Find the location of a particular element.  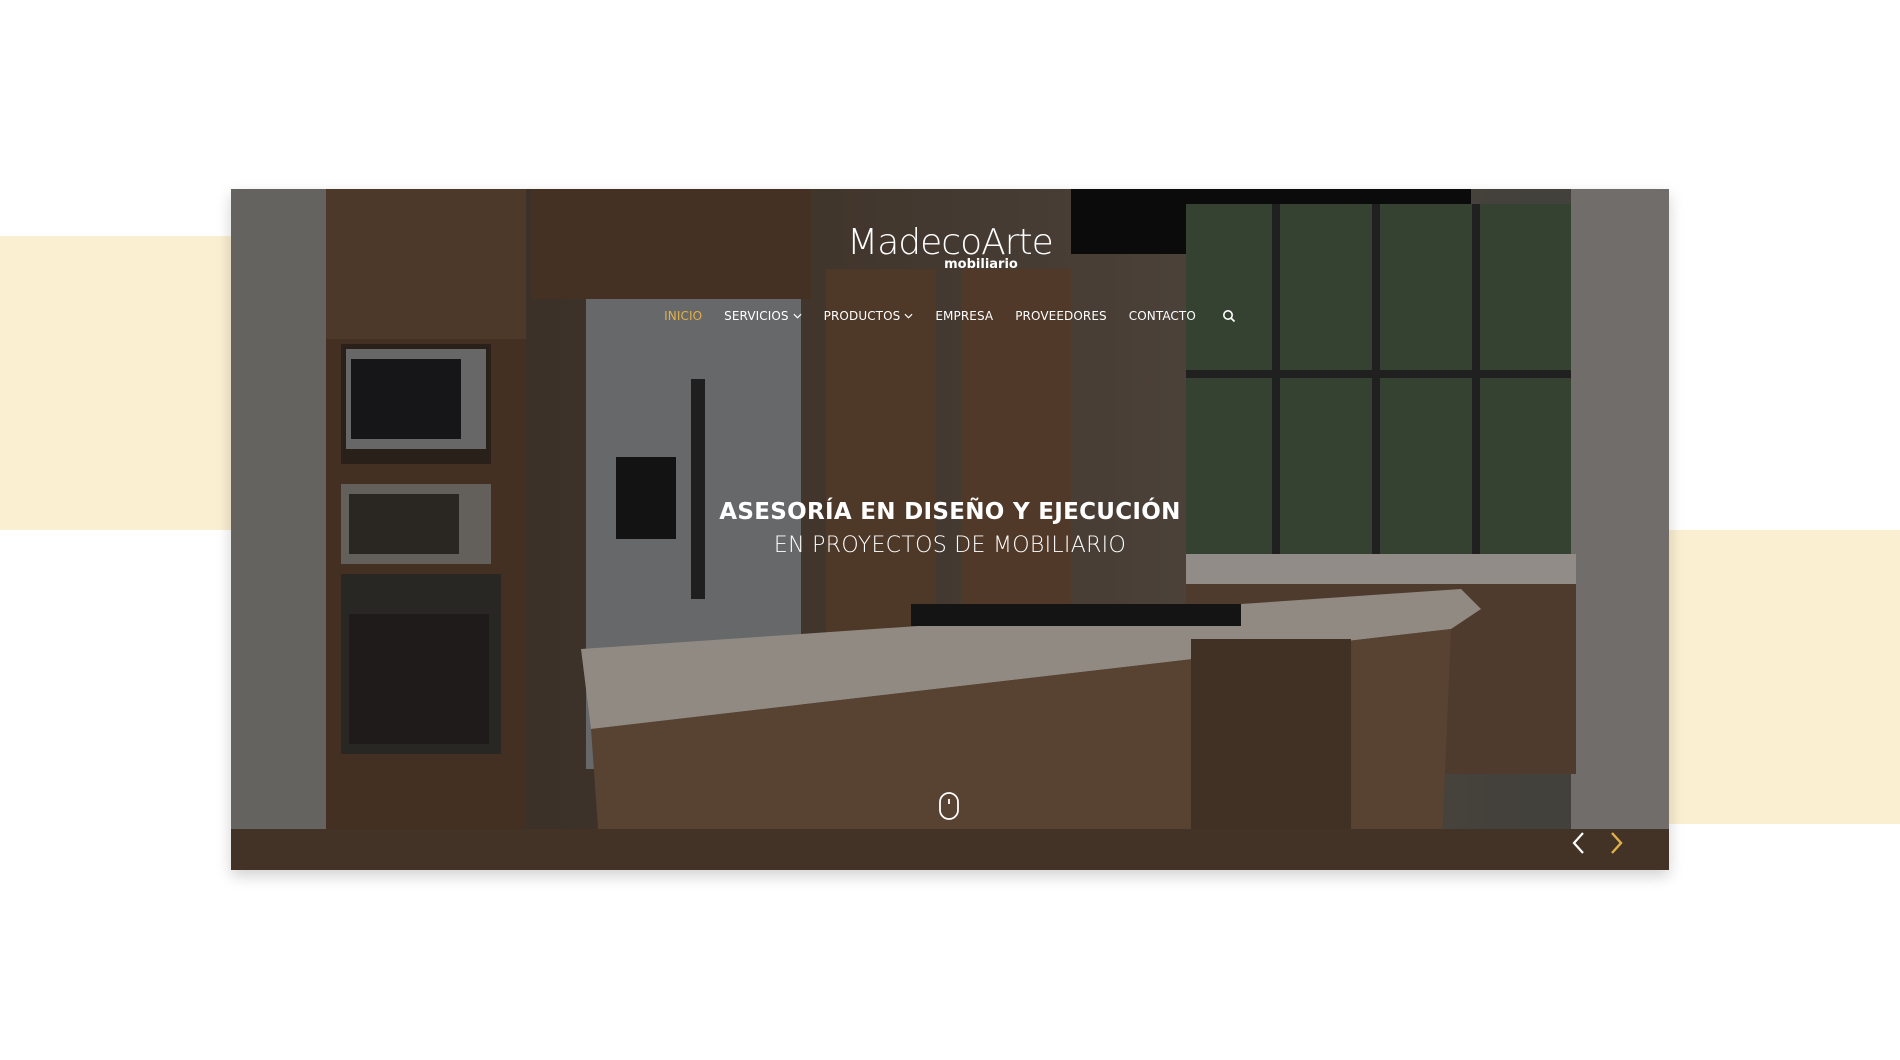

nav-item-label: CONTACTO is located at coordinates (1162, 316).